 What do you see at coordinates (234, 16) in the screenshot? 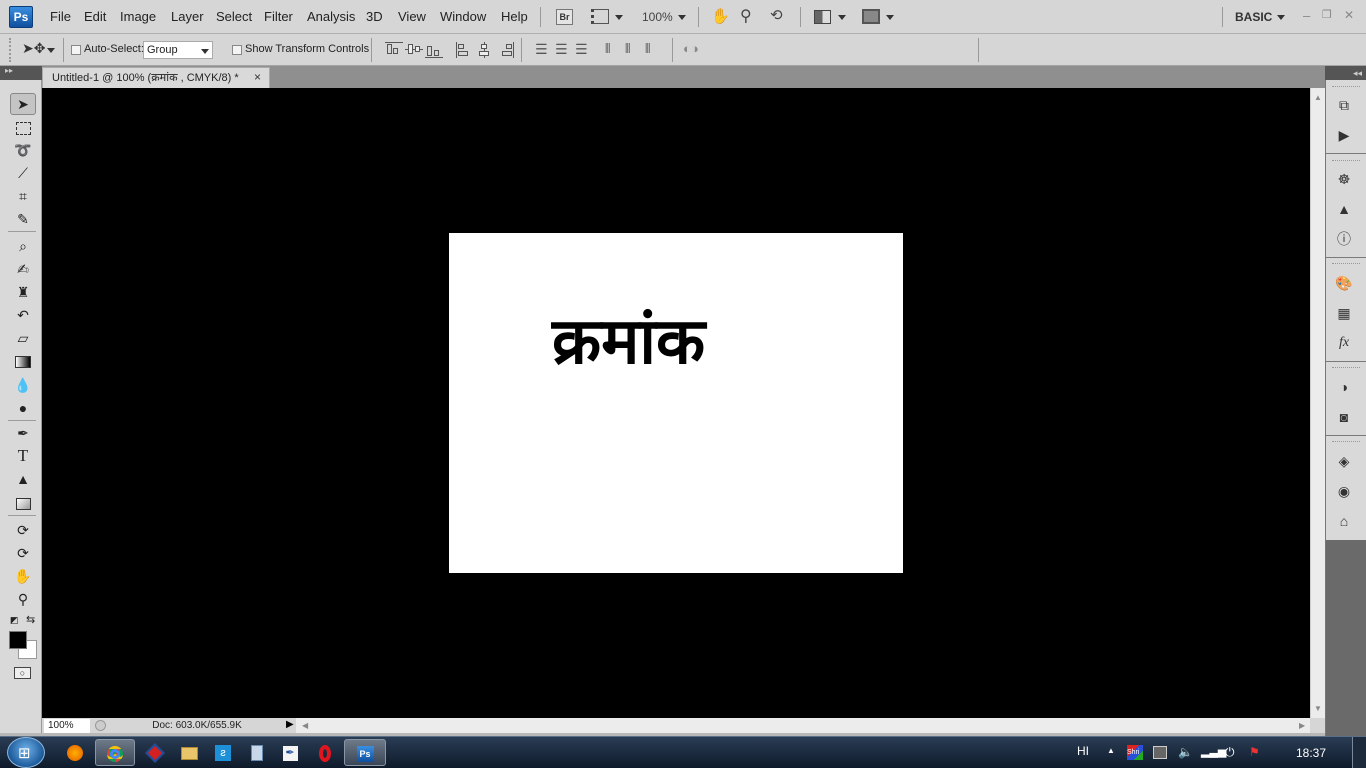
I see `menu-select: Select` at bounding box center [234, 16].